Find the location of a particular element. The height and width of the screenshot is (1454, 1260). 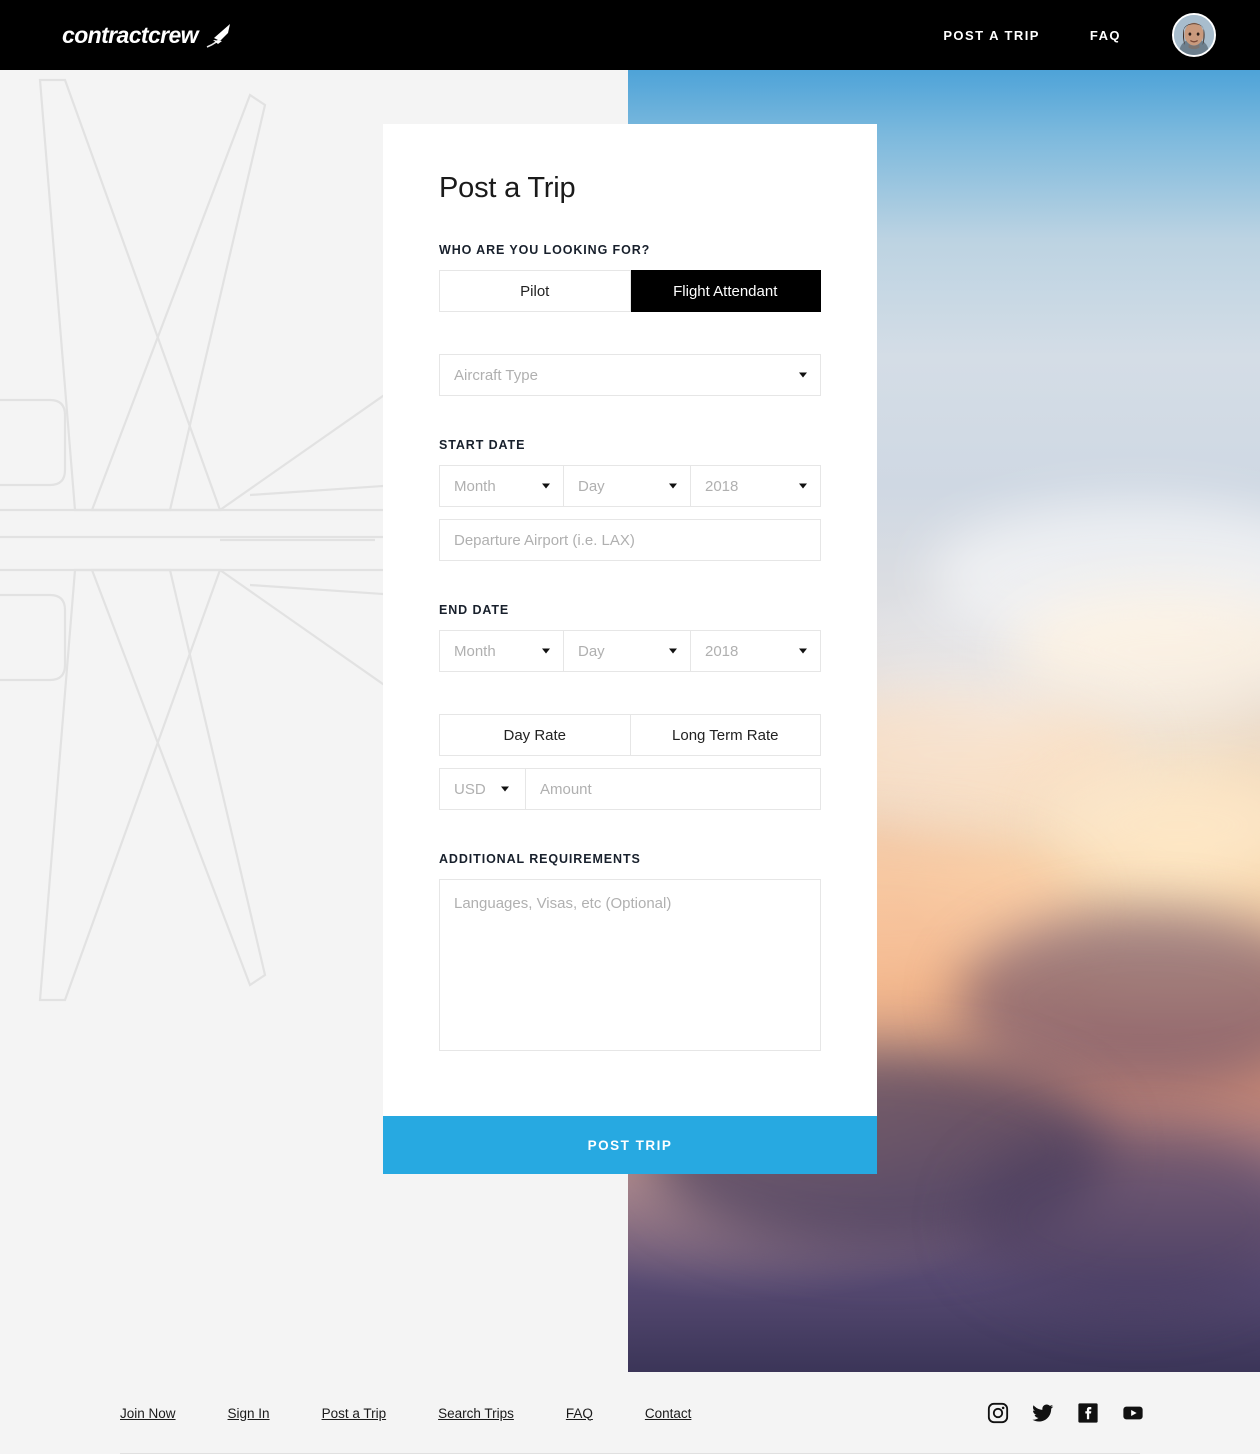

social-links is located at coordinates (1065, 1413).